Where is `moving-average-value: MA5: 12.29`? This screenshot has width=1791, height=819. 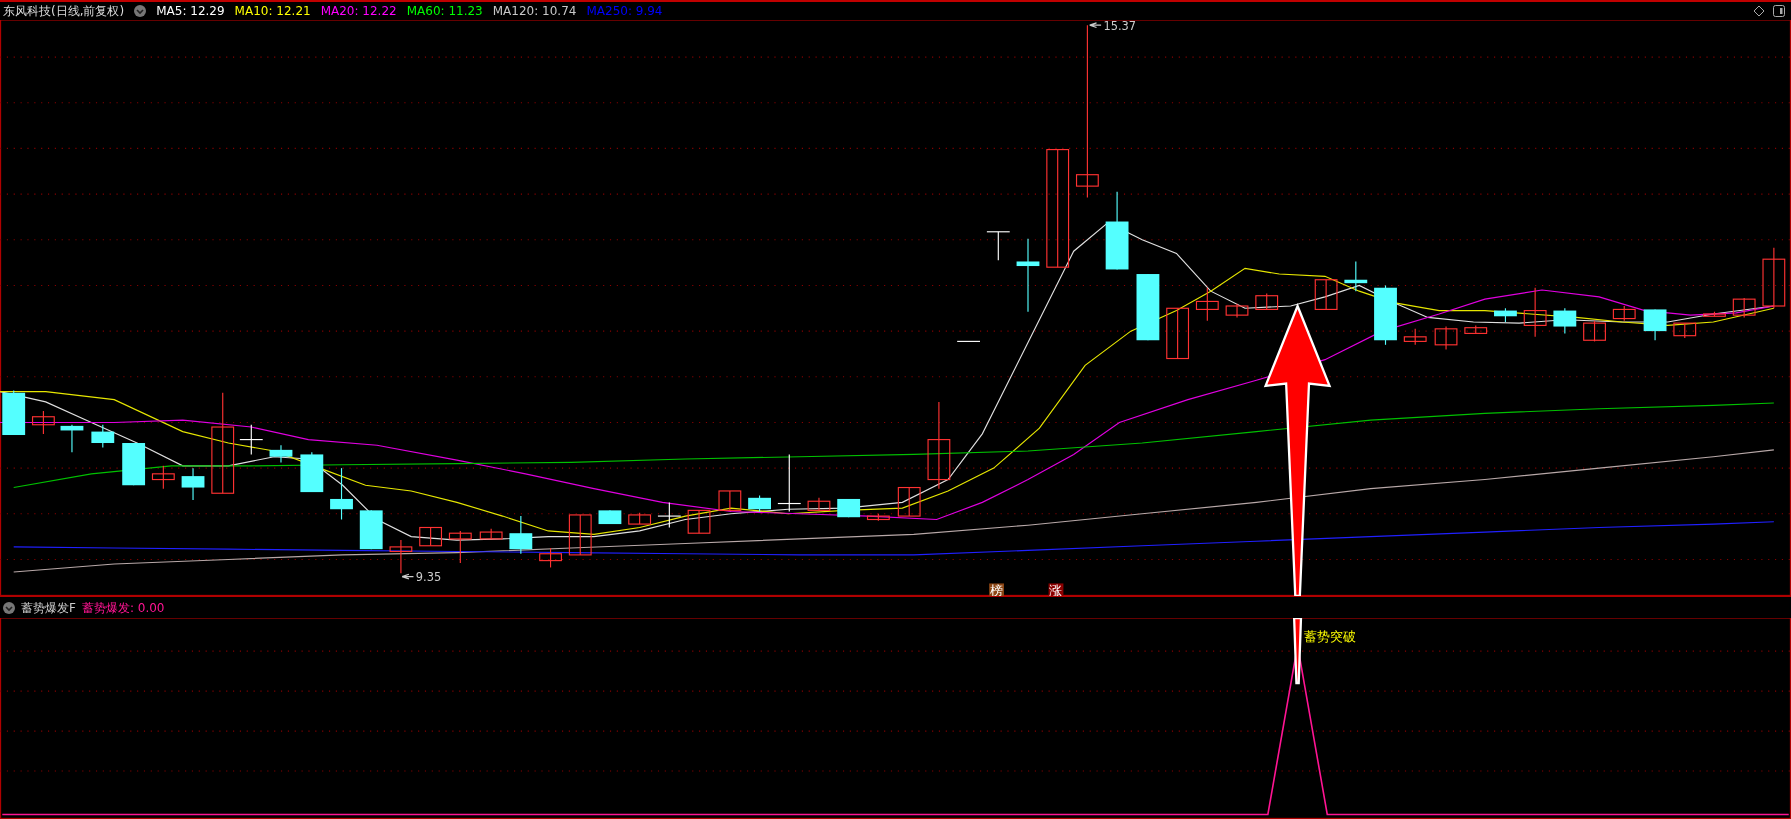 moving-average-value: MA5: 12.29 is located at coordinates (190, 11).